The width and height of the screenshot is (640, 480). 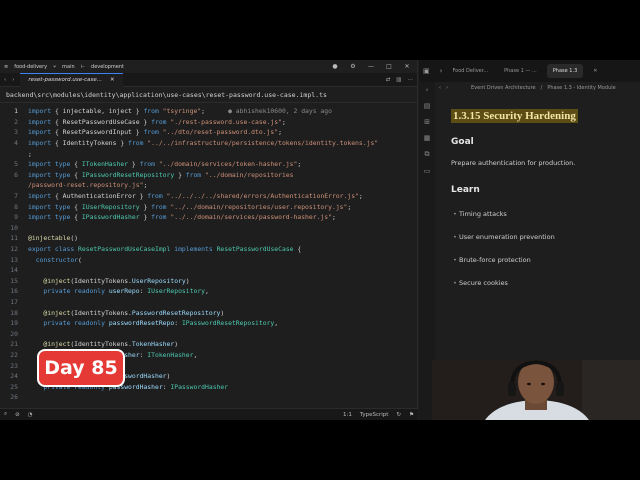 I want to click on sync-icon: ↻, so click(x=398, y=415).